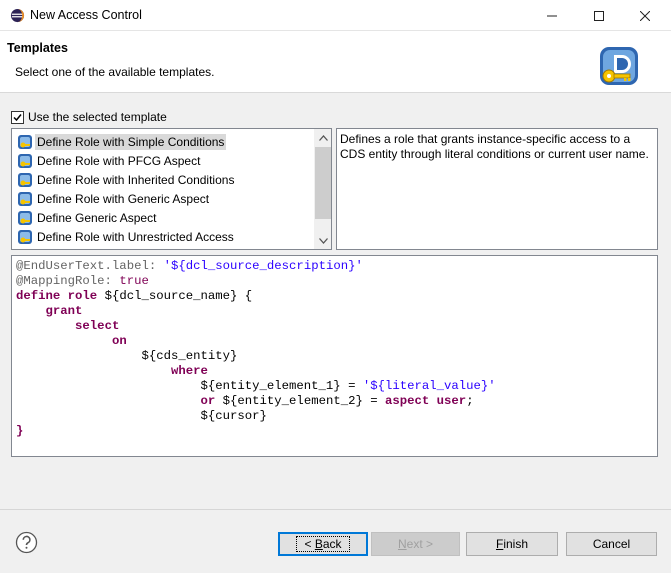 The height and width of the screenshot is (573, 671). I want to click on footer-divider, so click(335, 509).